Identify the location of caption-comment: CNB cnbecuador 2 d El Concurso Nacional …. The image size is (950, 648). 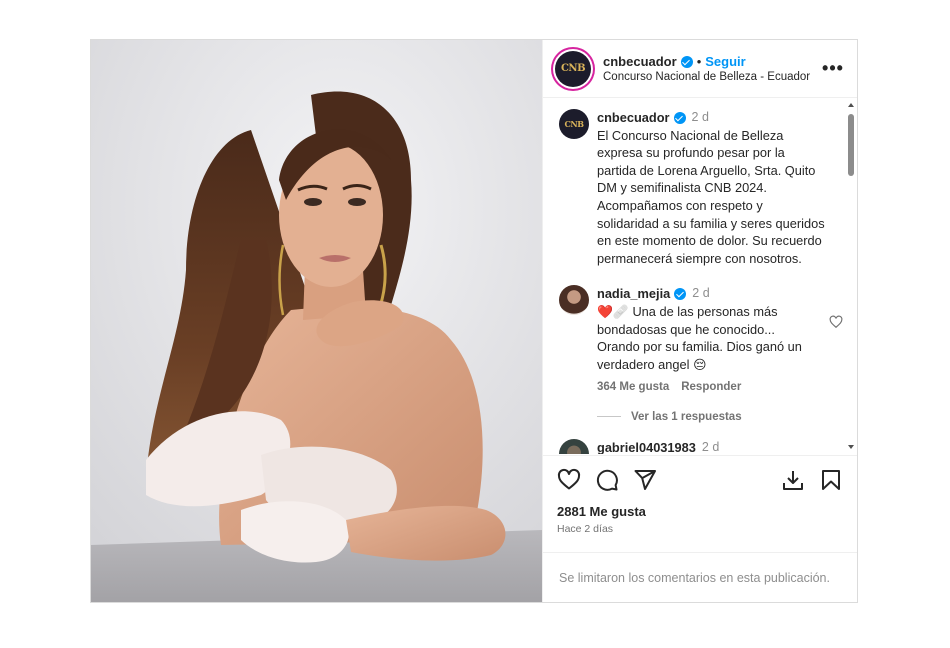
(700, 183).